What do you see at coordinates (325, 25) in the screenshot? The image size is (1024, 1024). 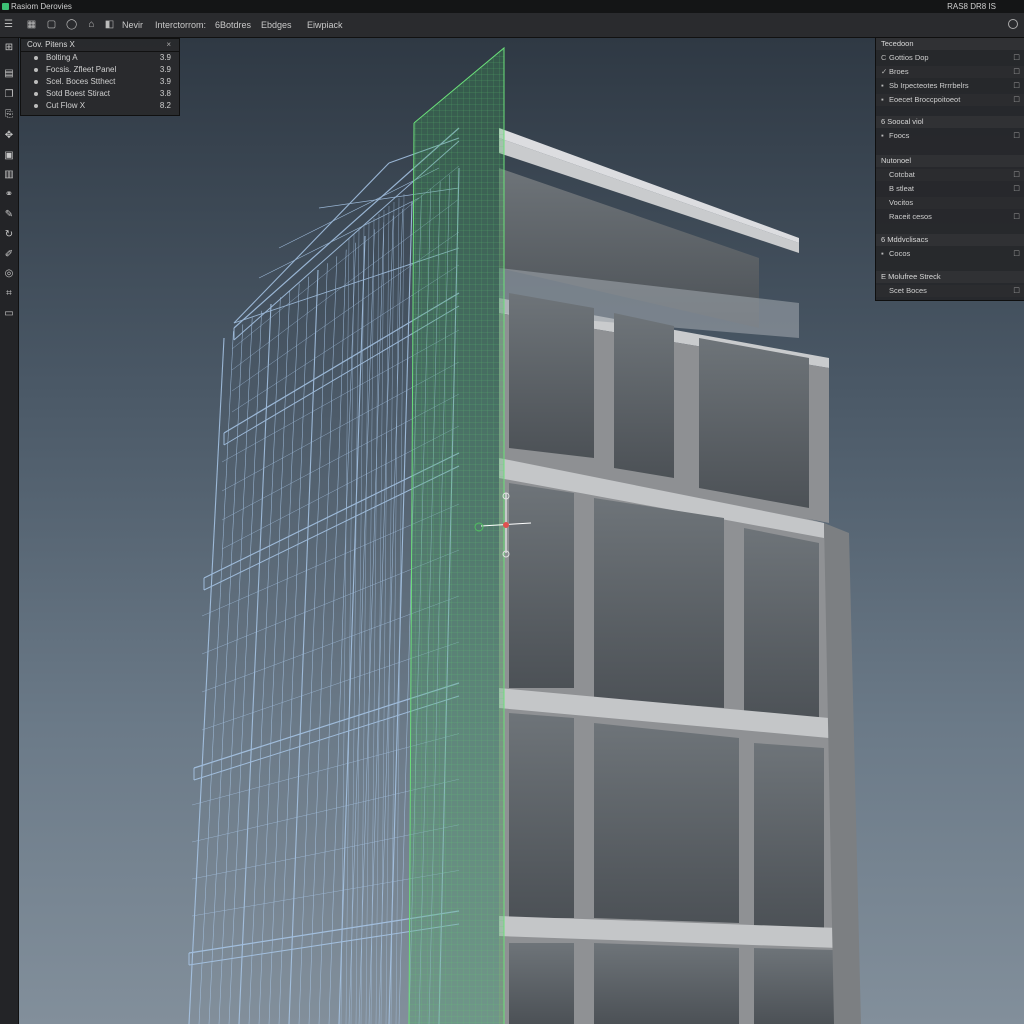 I see `menu-eiwpiack: Eiwpiack` at bounding box center [325, 25].